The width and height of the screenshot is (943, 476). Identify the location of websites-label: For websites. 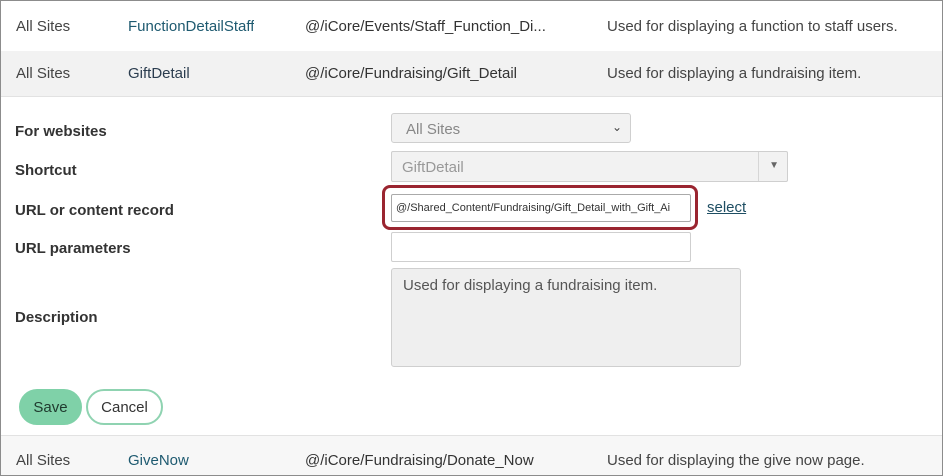
(61, 131).